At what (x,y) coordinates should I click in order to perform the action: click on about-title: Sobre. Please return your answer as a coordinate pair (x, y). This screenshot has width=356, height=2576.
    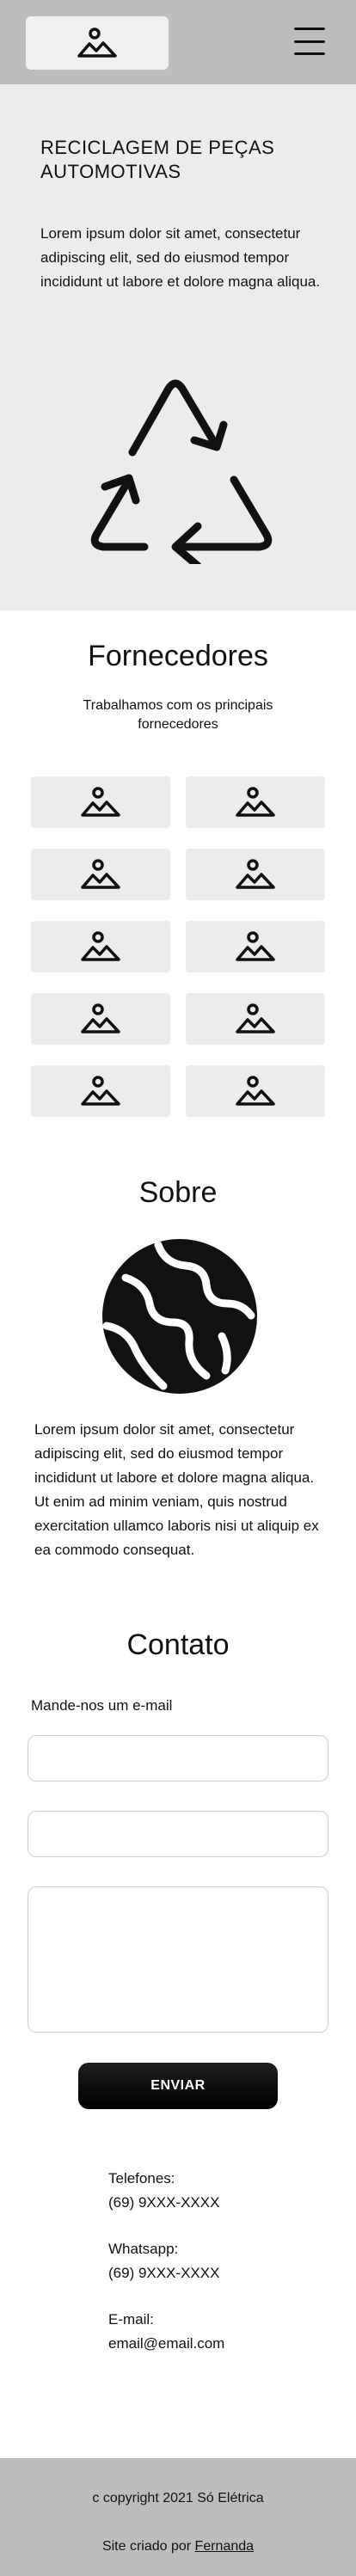
    Looking at the image, I should click on (178, 1192).